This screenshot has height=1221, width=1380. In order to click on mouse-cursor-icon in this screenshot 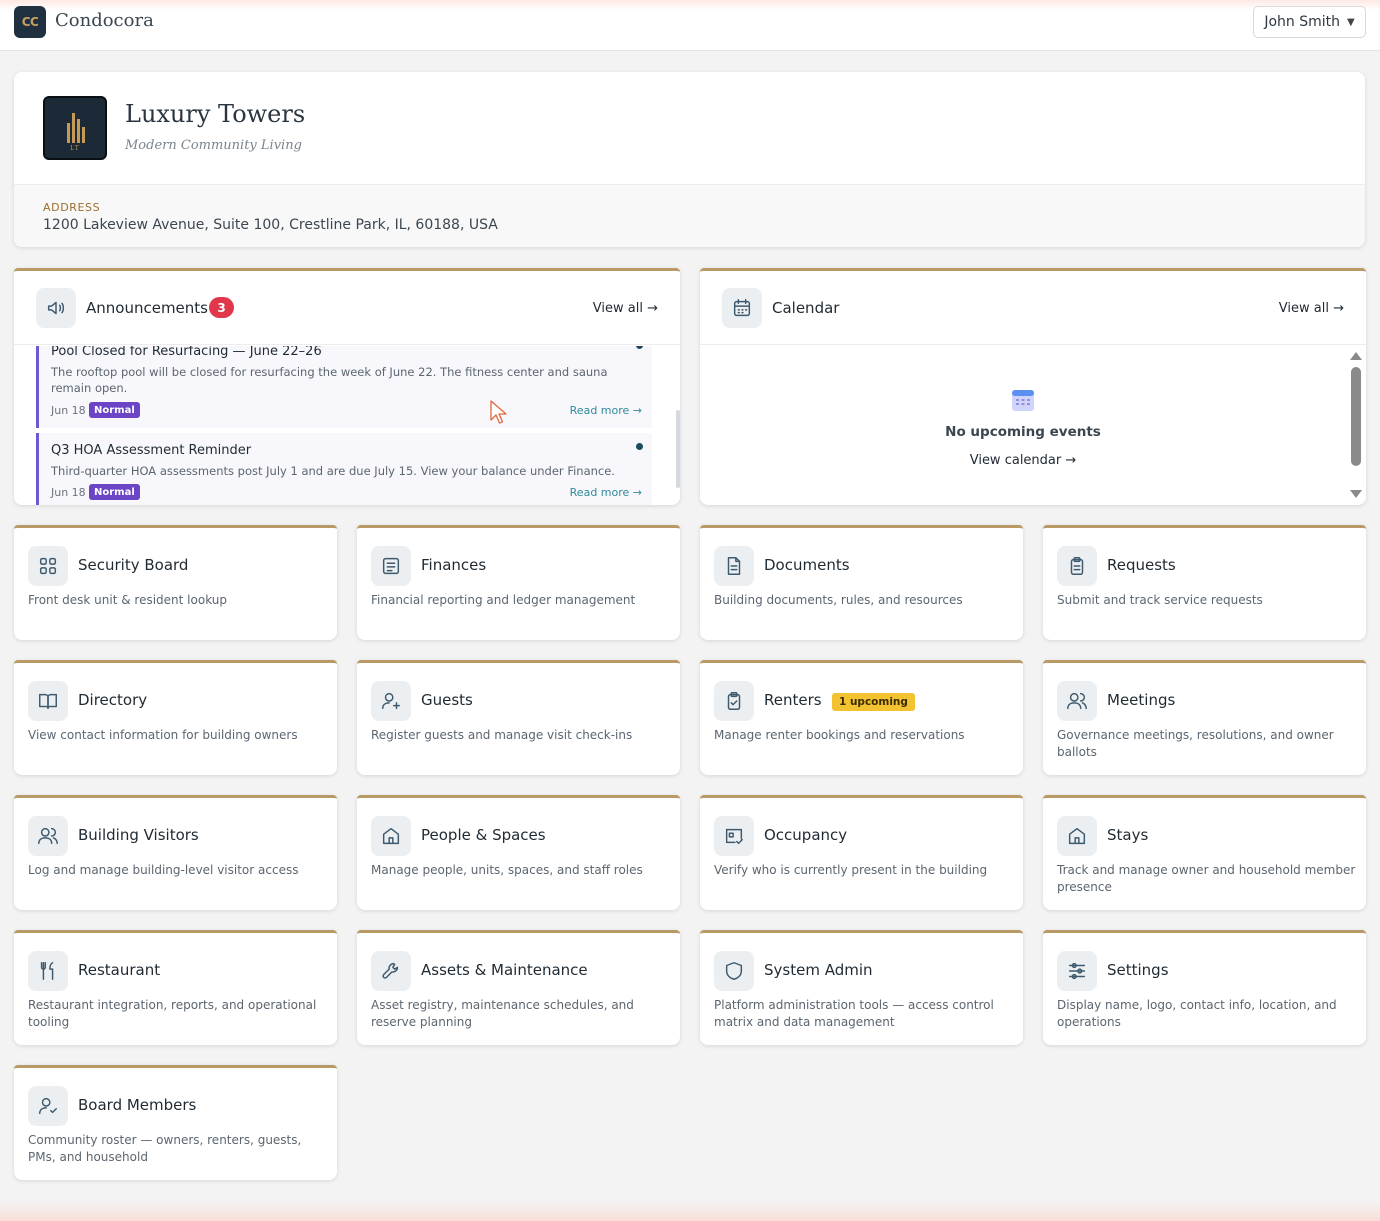, I will do `click(498, 412)`.